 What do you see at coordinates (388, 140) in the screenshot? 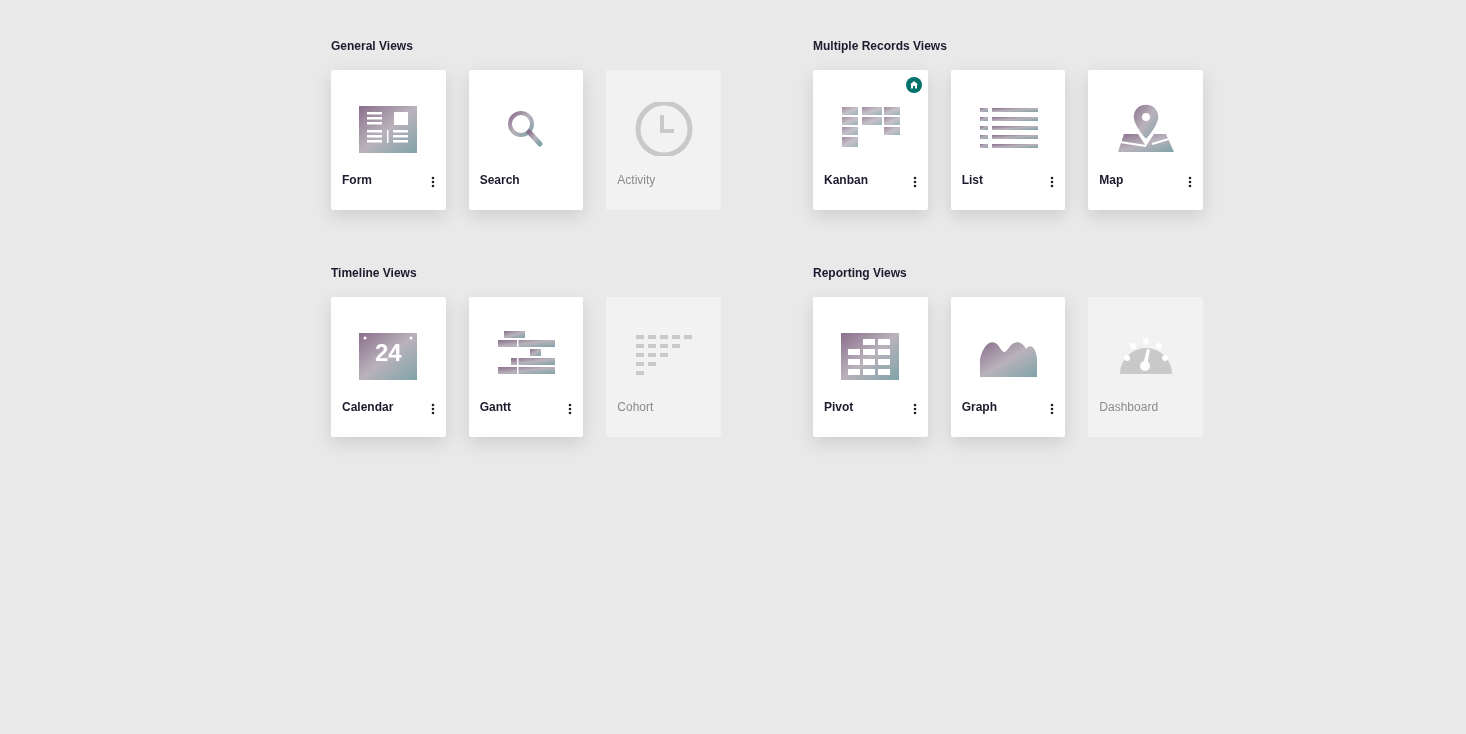
I see `view-card: Form` at bounding box center [388, 140].